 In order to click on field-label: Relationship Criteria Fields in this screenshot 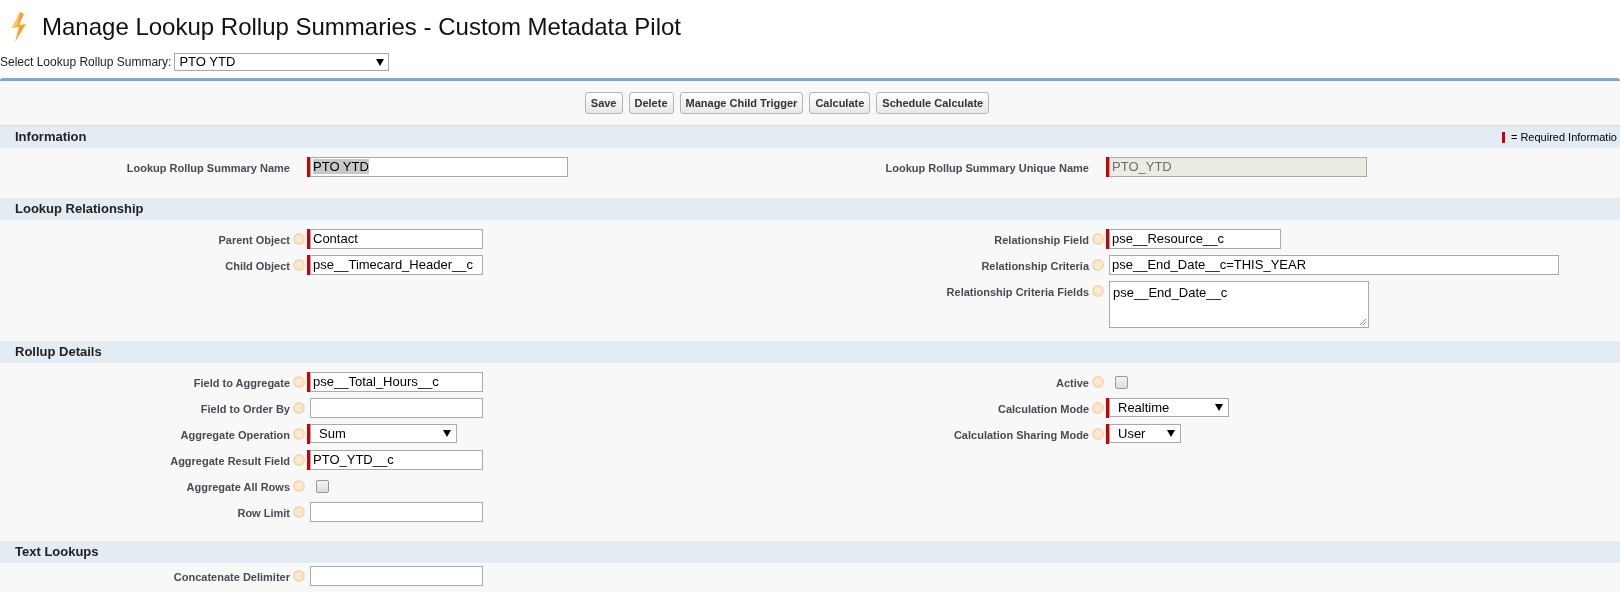, I will do `click(1017, 292)`.